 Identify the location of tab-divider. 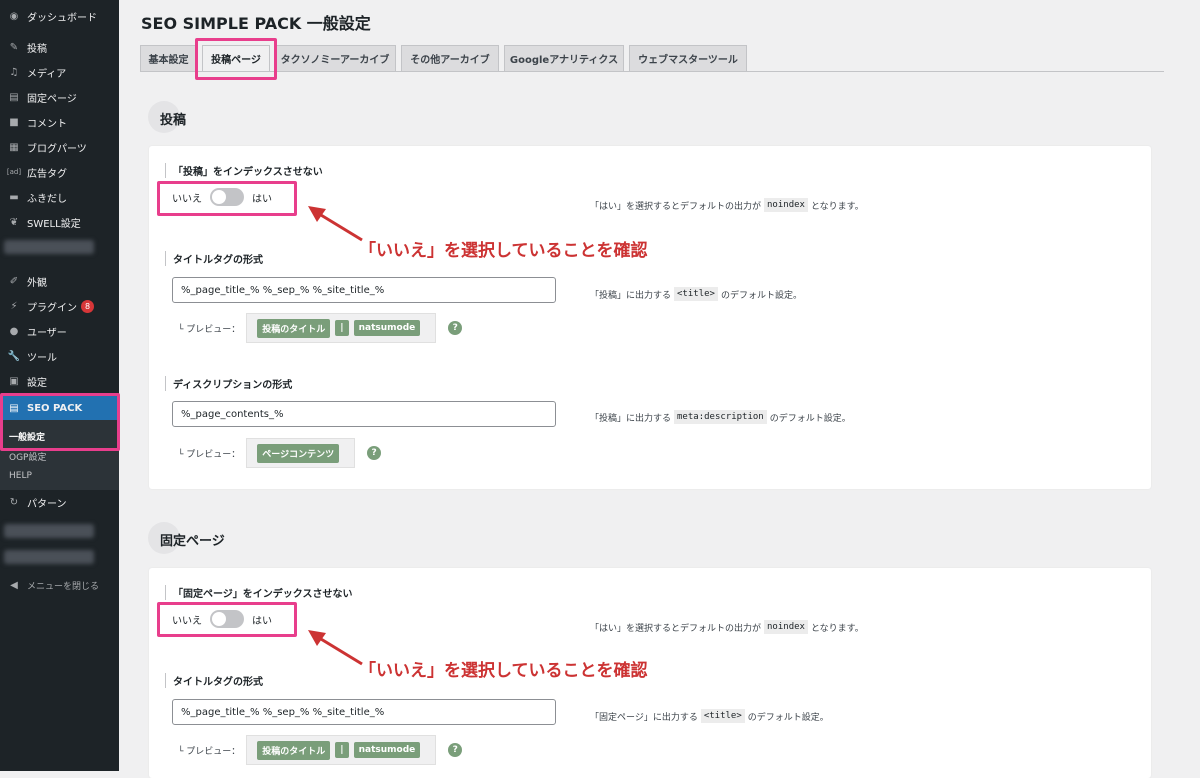
(652, 71).